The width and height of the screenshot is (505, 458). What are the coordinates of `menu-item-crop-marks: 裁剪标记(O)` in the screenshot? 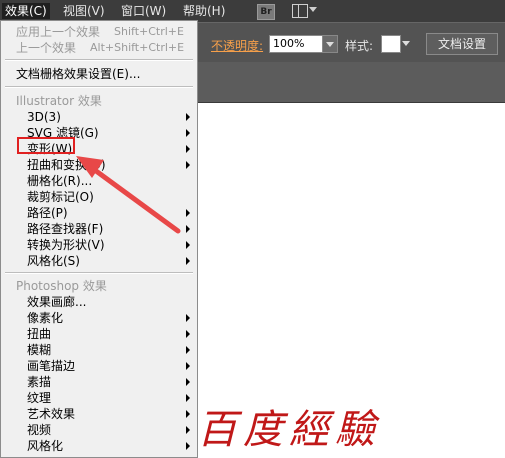 It's located at (99, 197).